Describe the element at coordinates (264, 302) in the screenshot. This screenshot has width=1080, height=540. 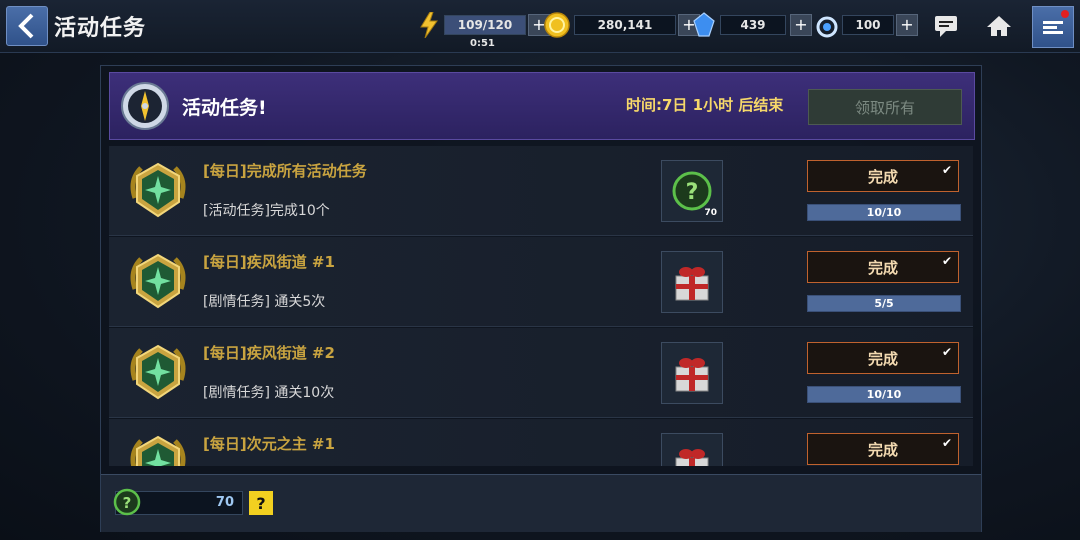
I see `task-description: [剧情任务] 通关5次` at that location.